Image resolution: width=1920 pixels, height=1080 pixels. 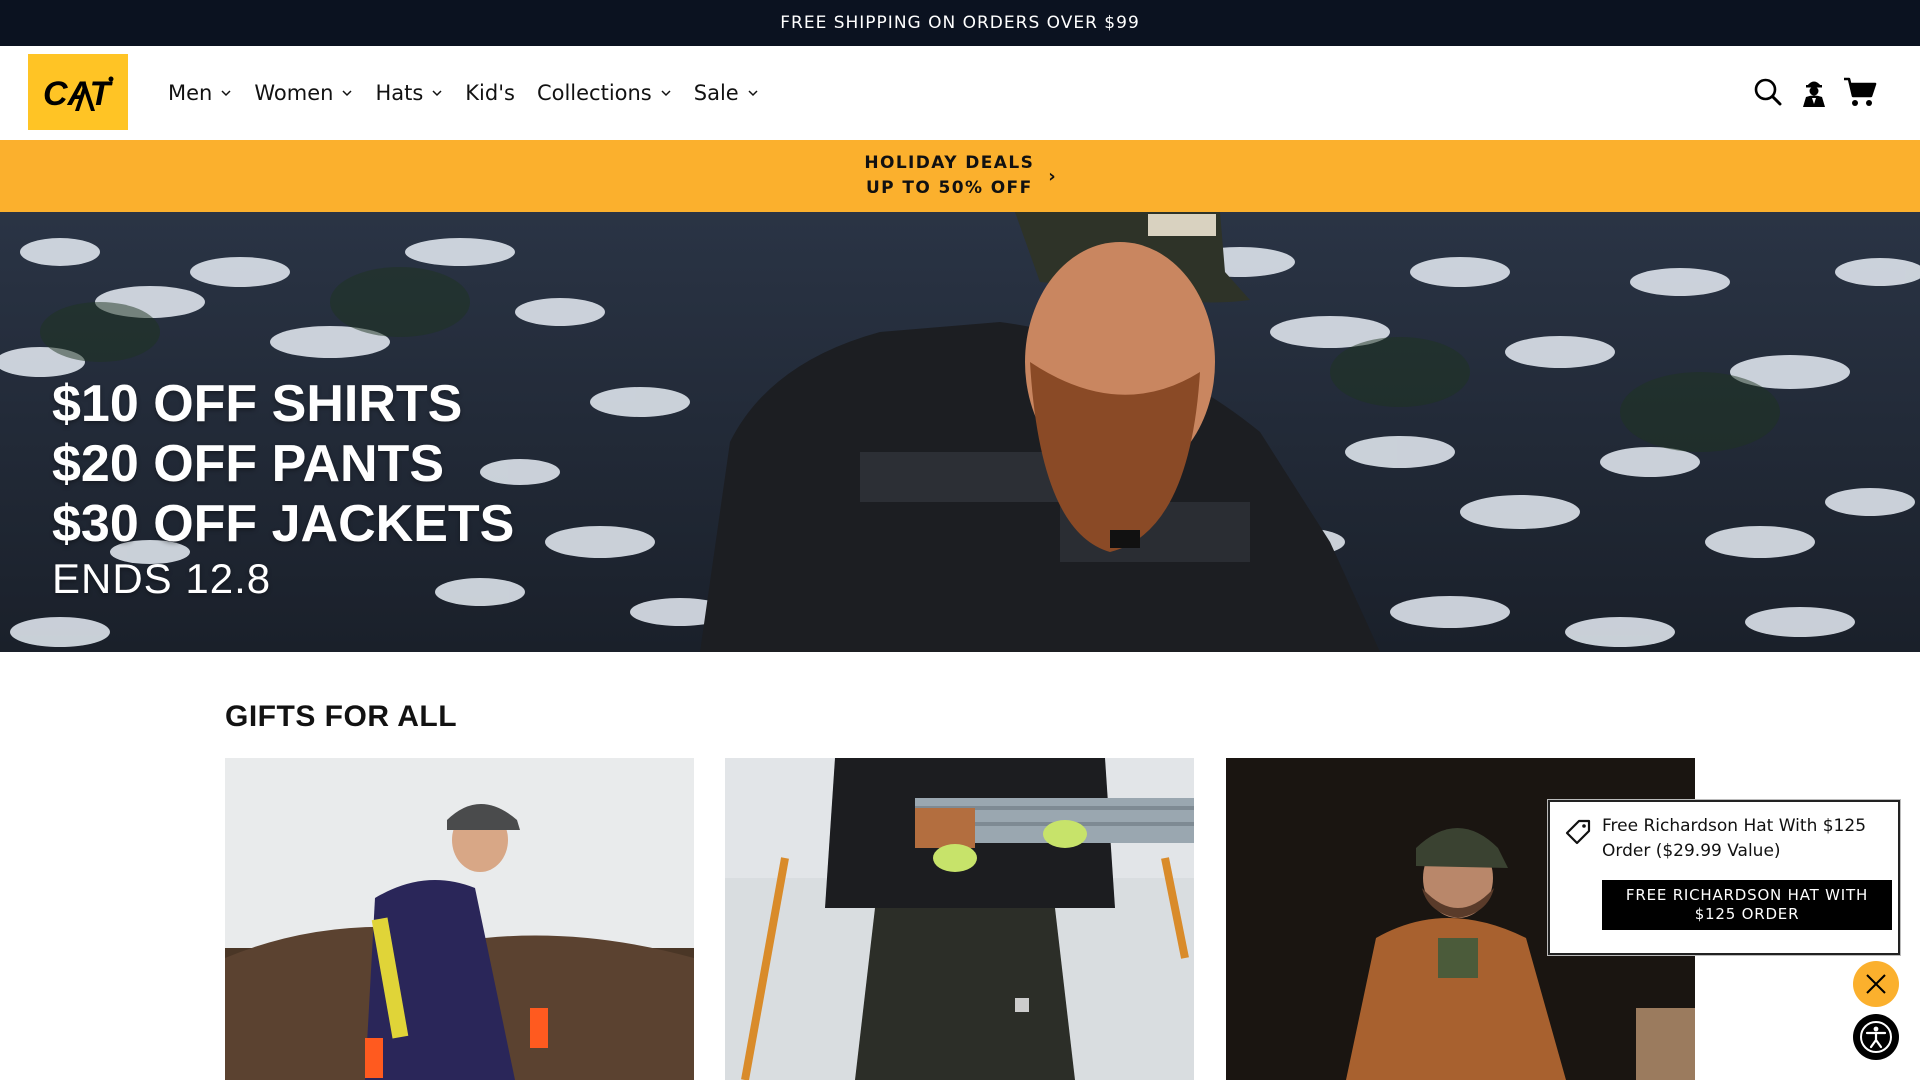 I want to click on gifts-title: GIFTS FOR ALL, so click(x=341, y=716).